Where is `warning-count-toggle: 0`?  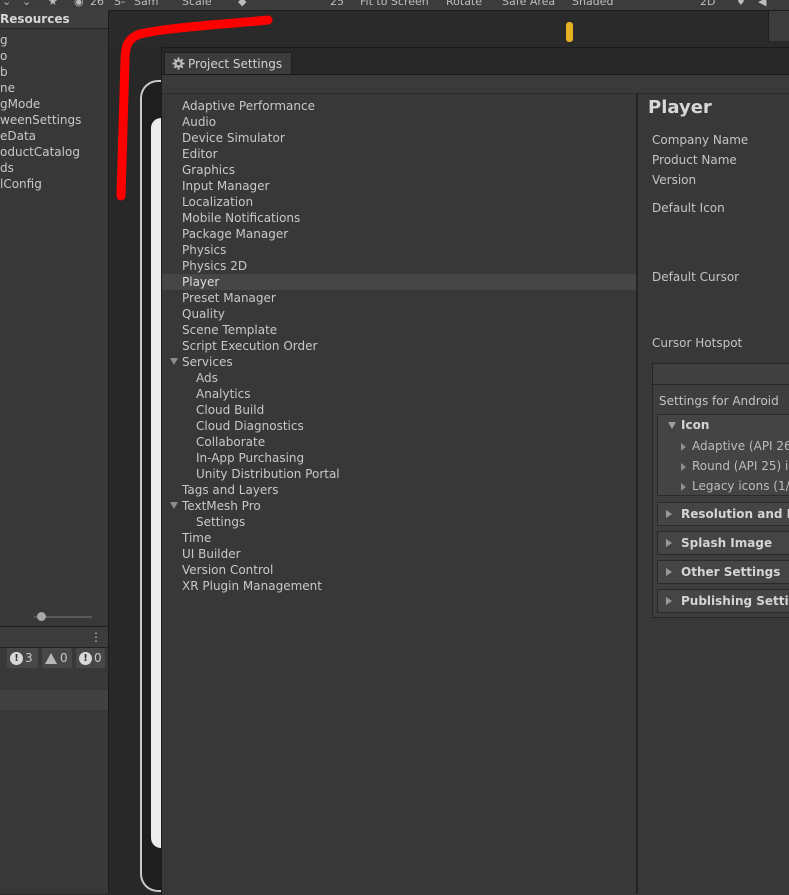
warning-count-toggle: 0 is located at coordinates (57, 658).